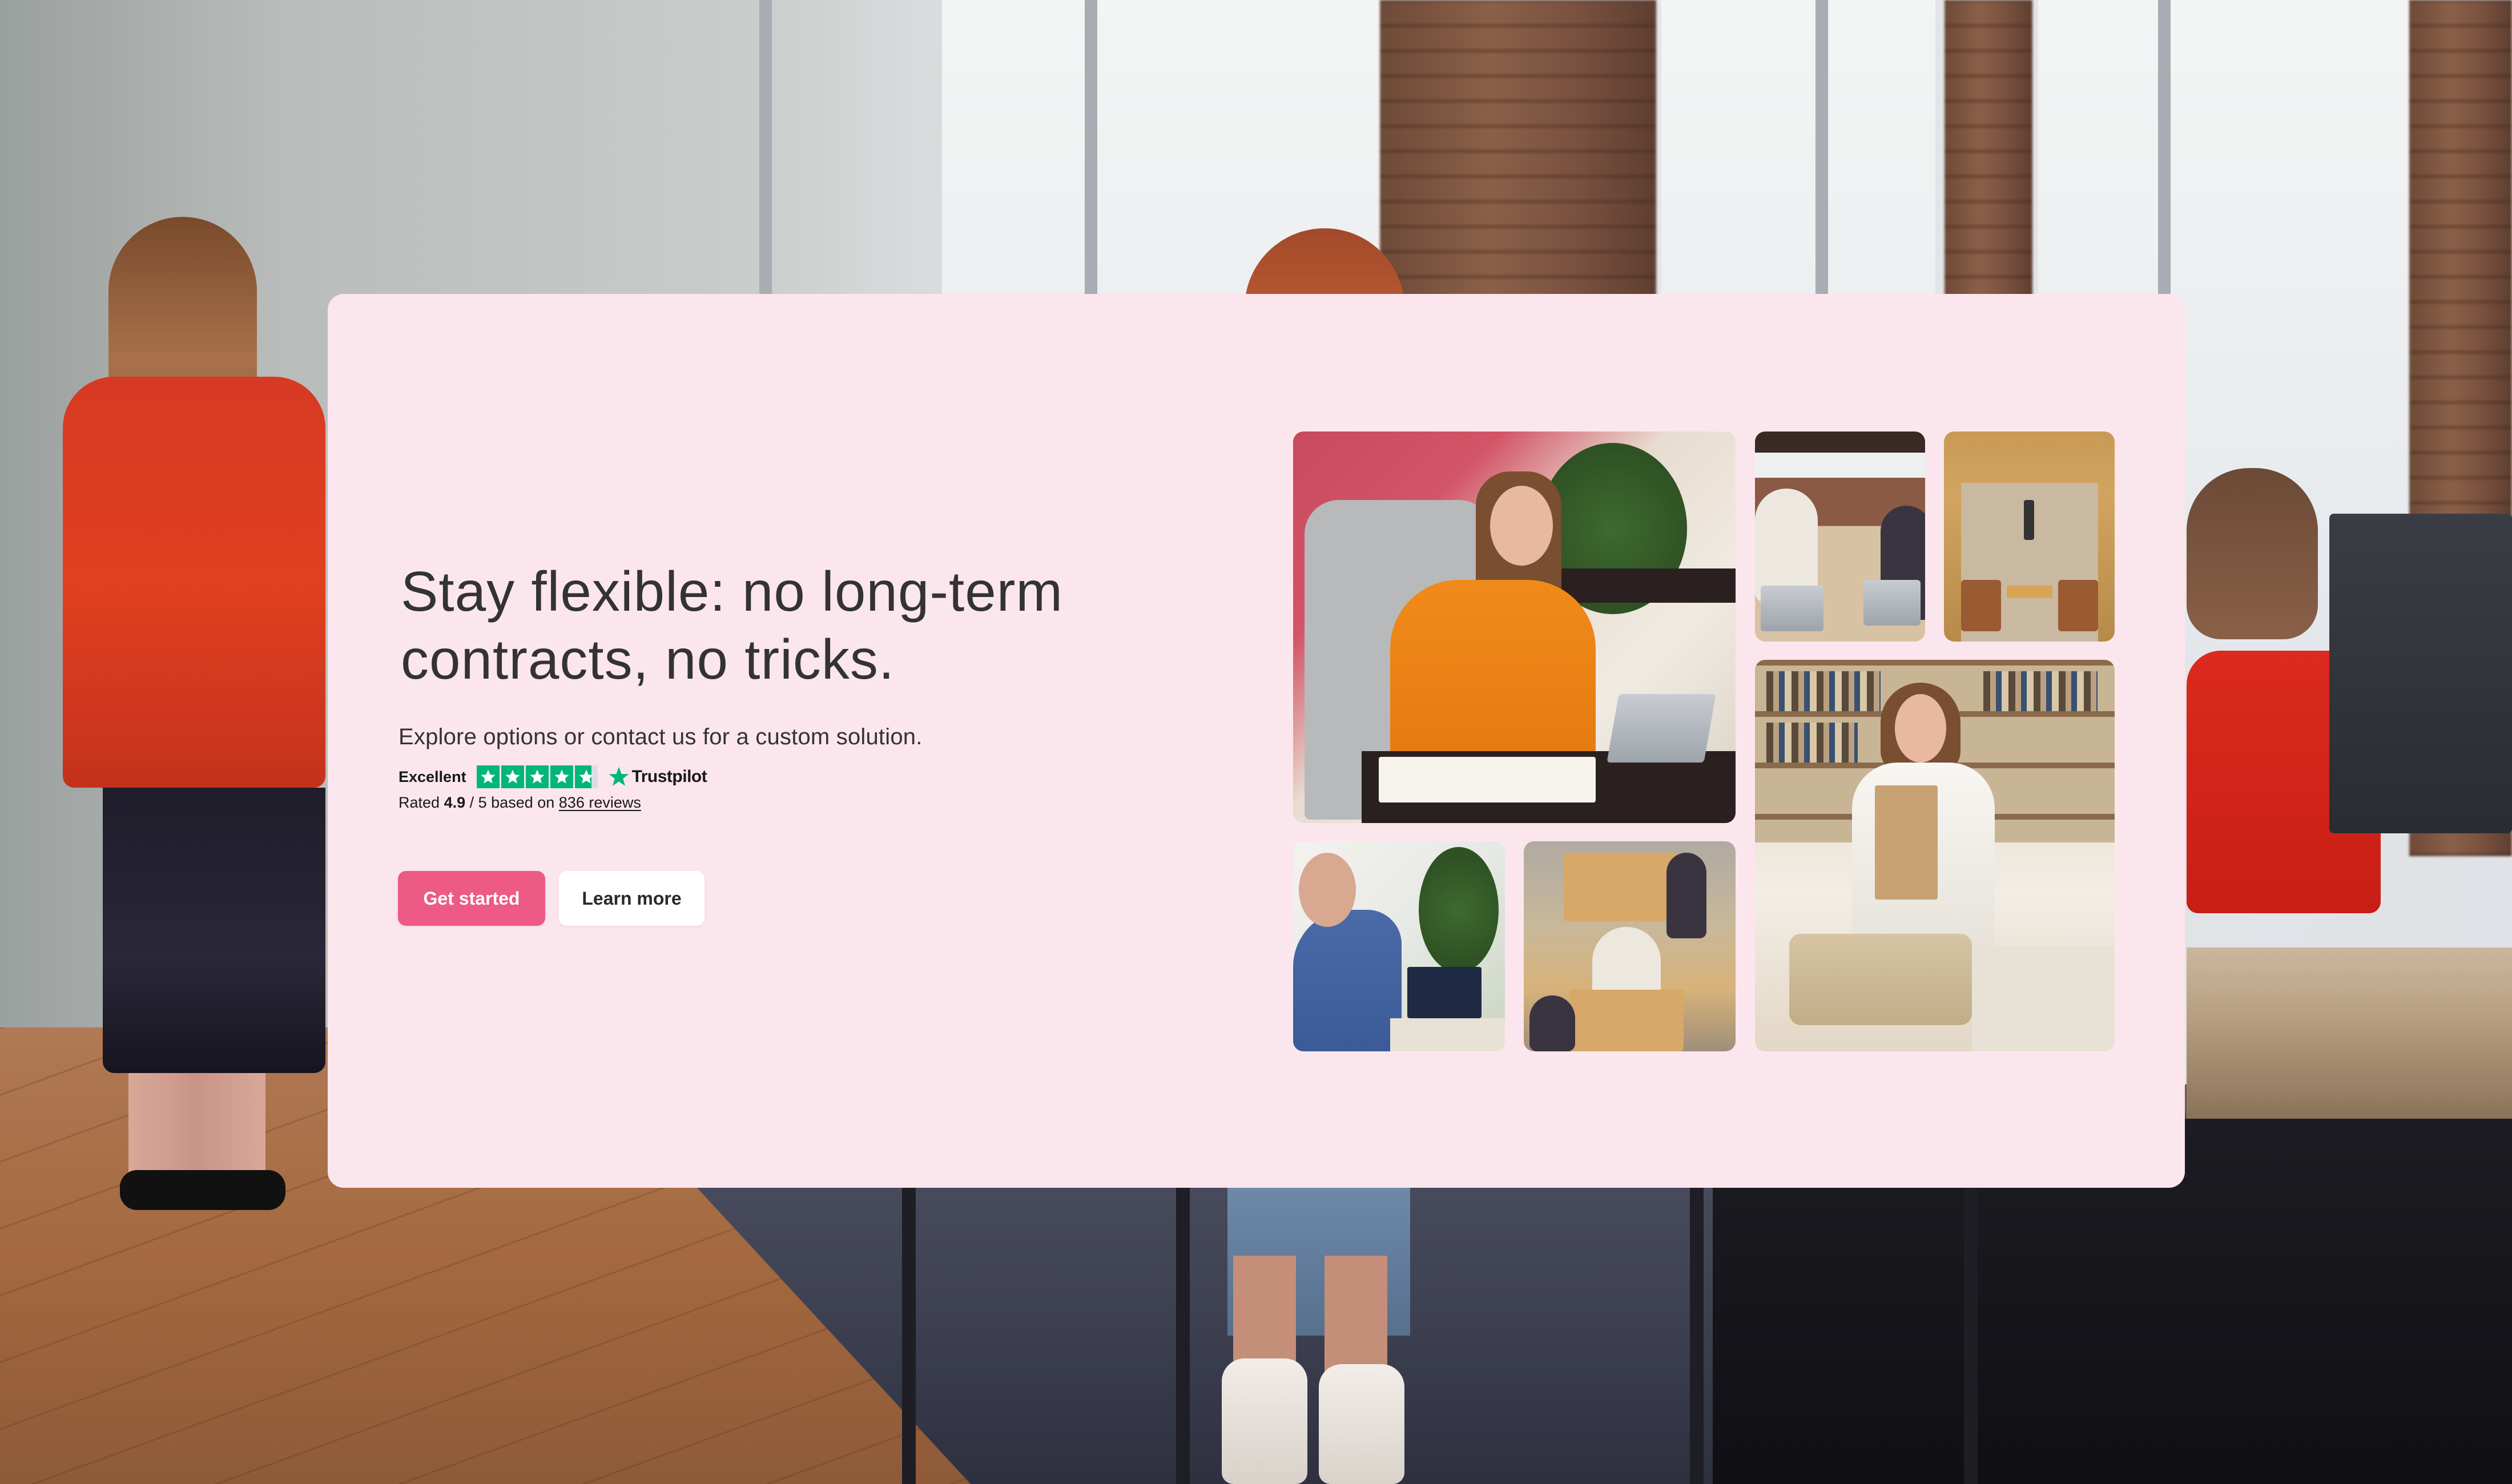 This screenshot has width=2512, height=1484. I want to click on booth-table-shape, so click(2029, 592).